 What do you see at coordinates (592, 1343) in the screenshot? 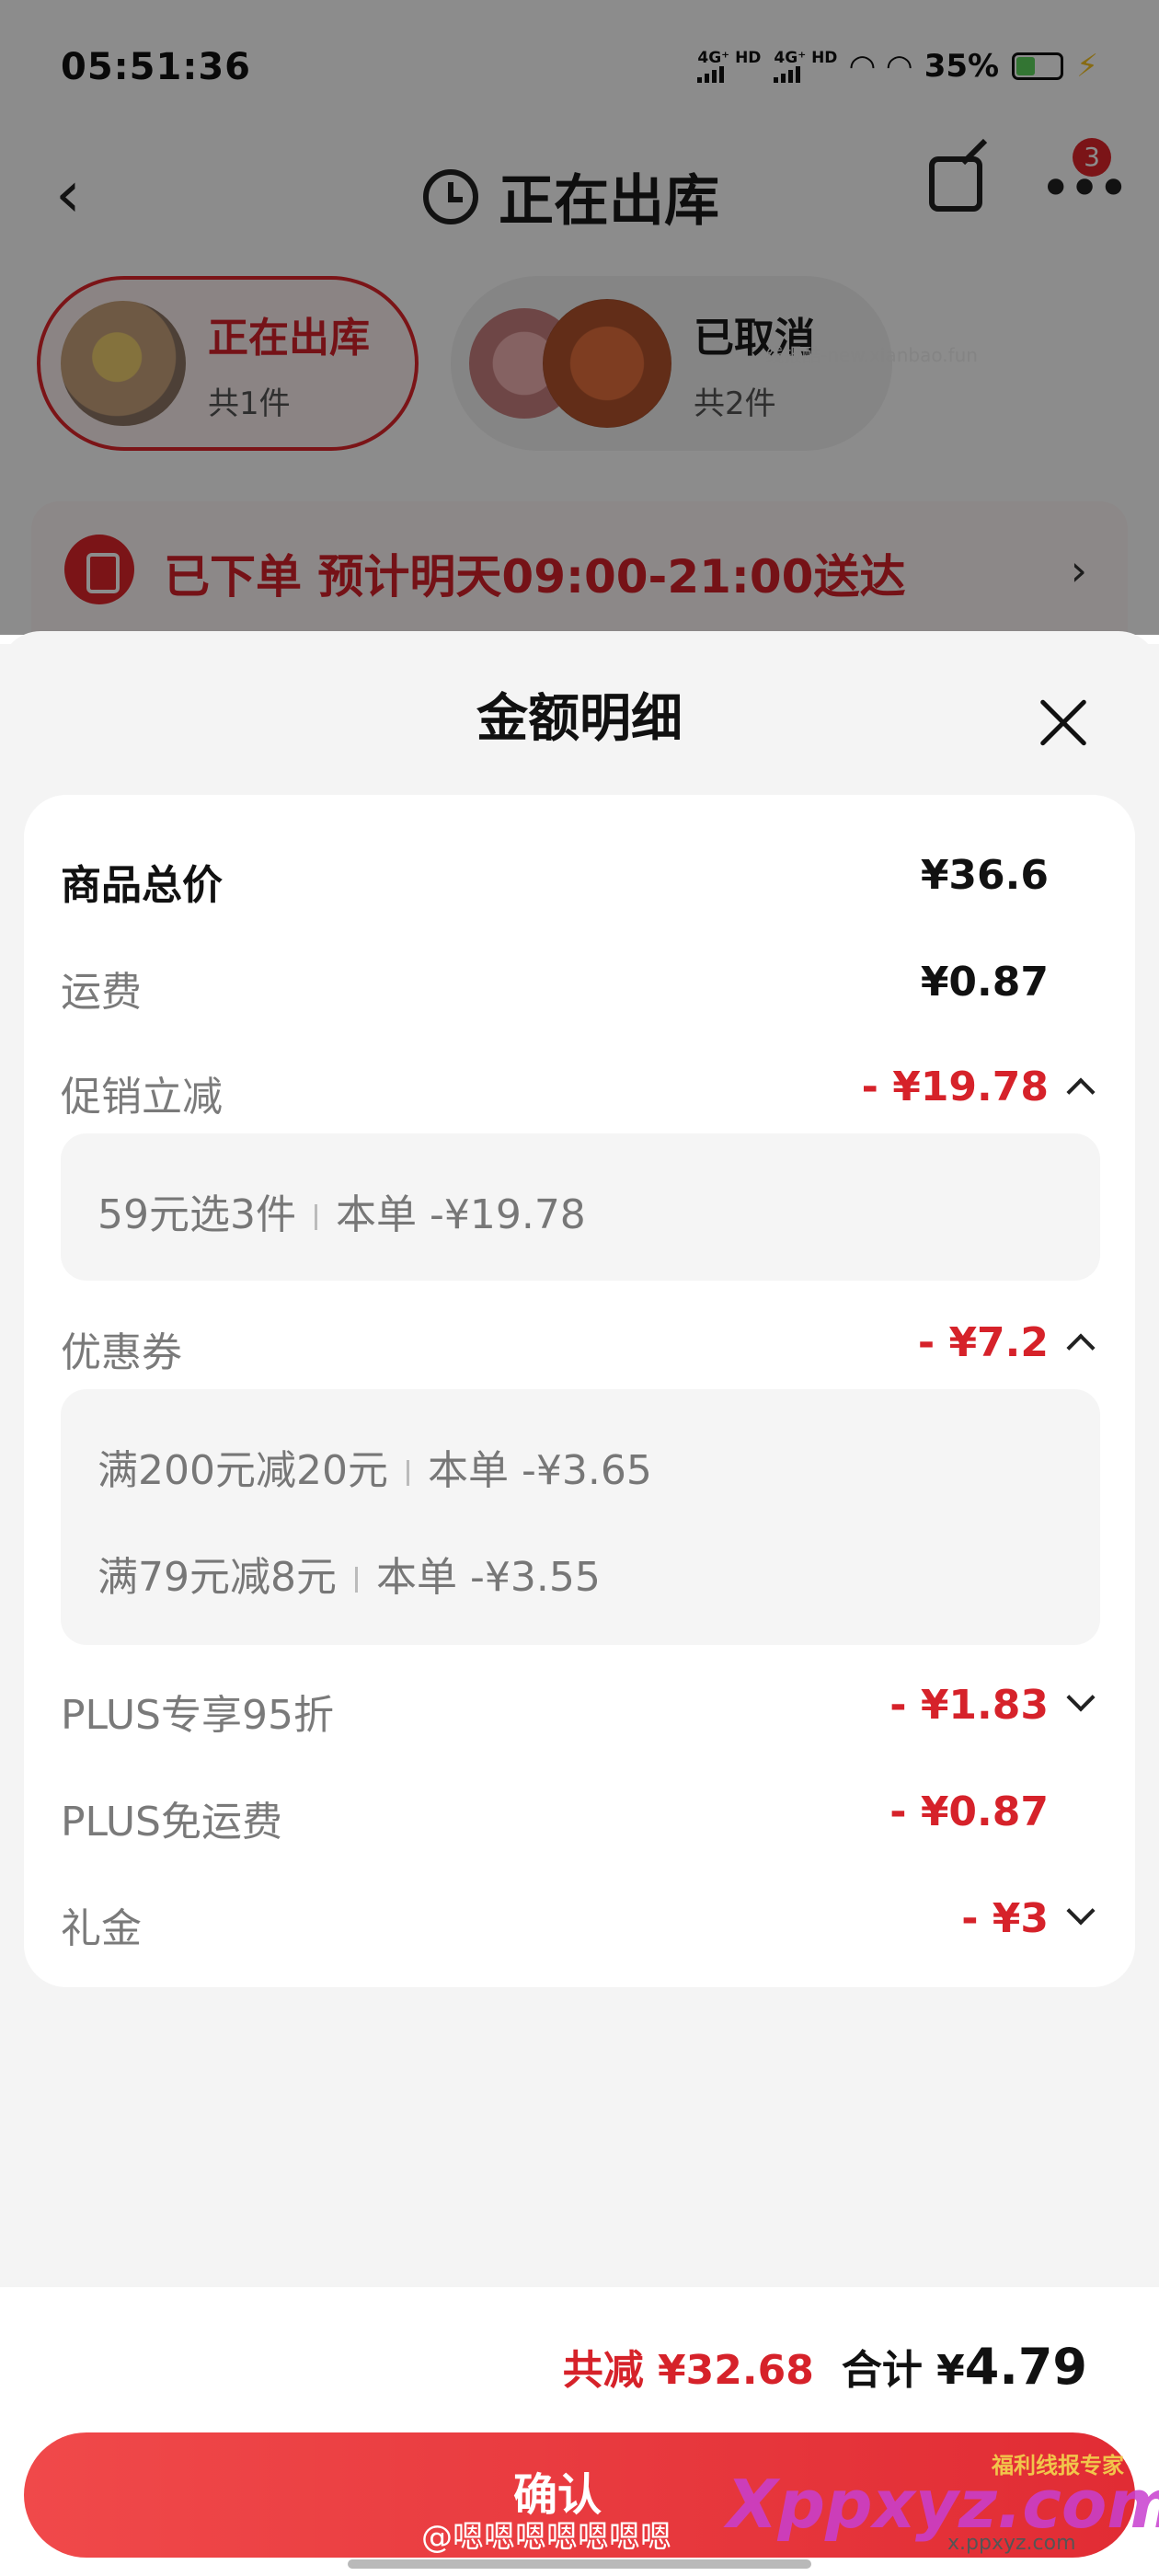
I see `amount-row-coupon: 优惠券 - ¥7.2` at bounding box center [592, 1343].